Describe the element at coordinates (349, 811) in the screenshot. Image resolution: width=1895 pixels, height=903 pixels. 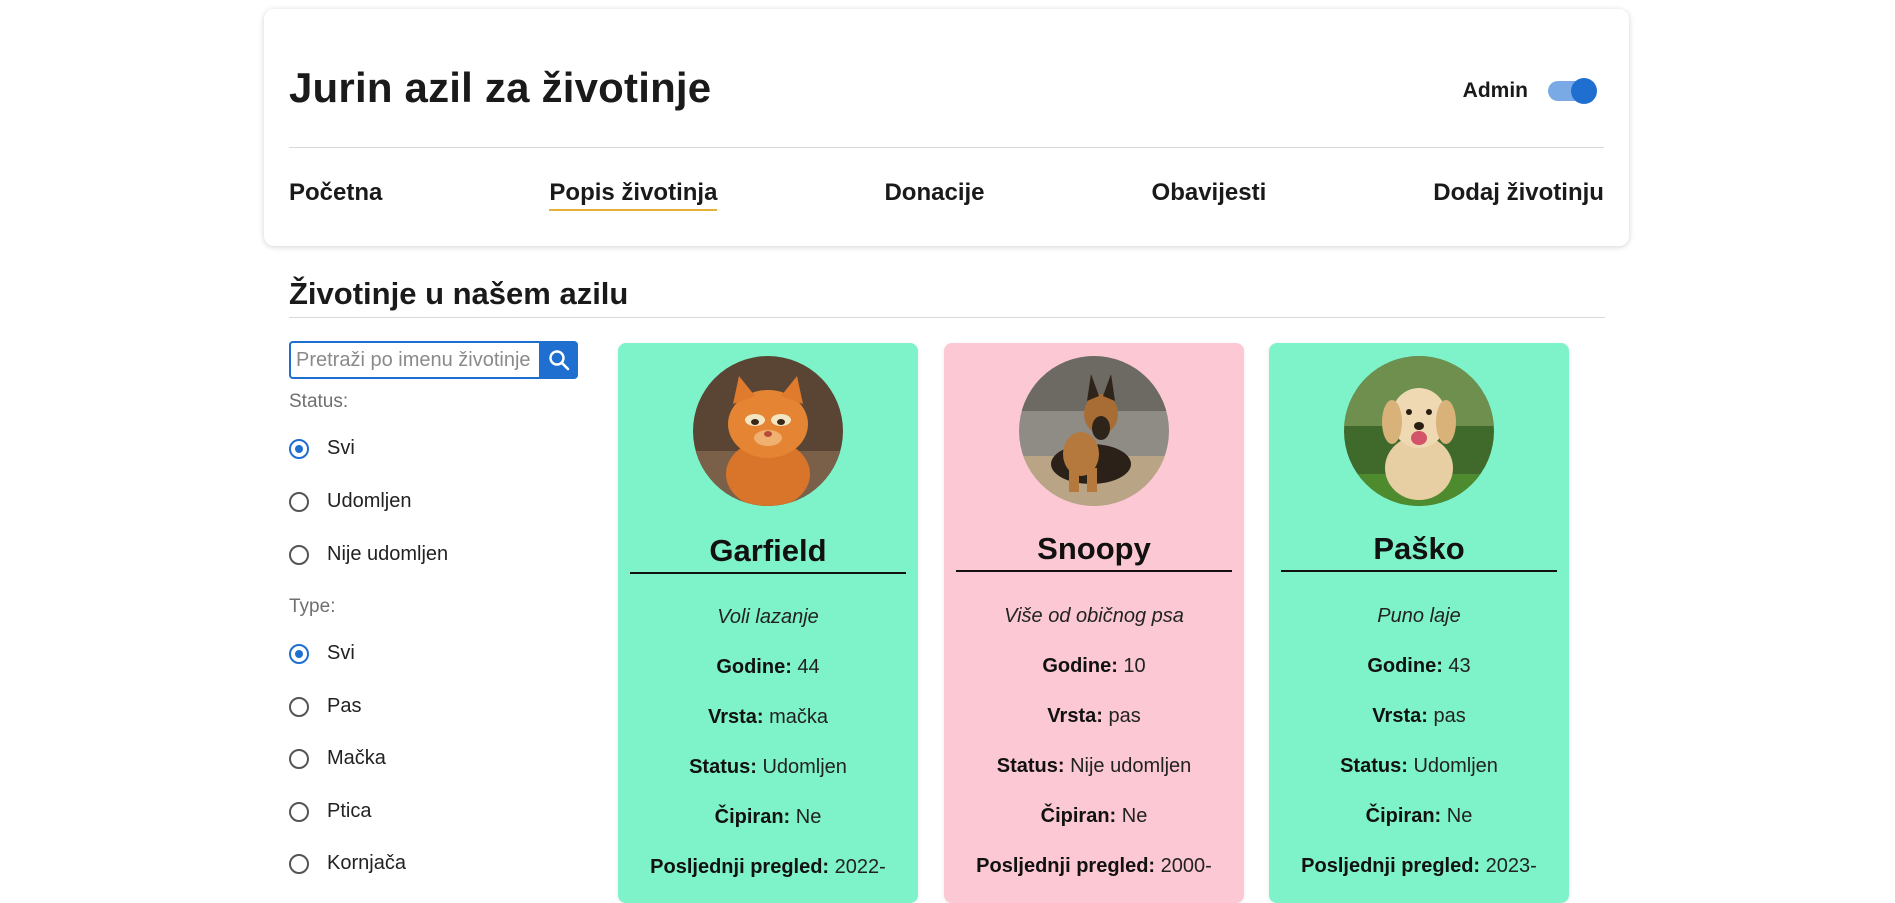
I see `radio-label: Ptica` at that location.